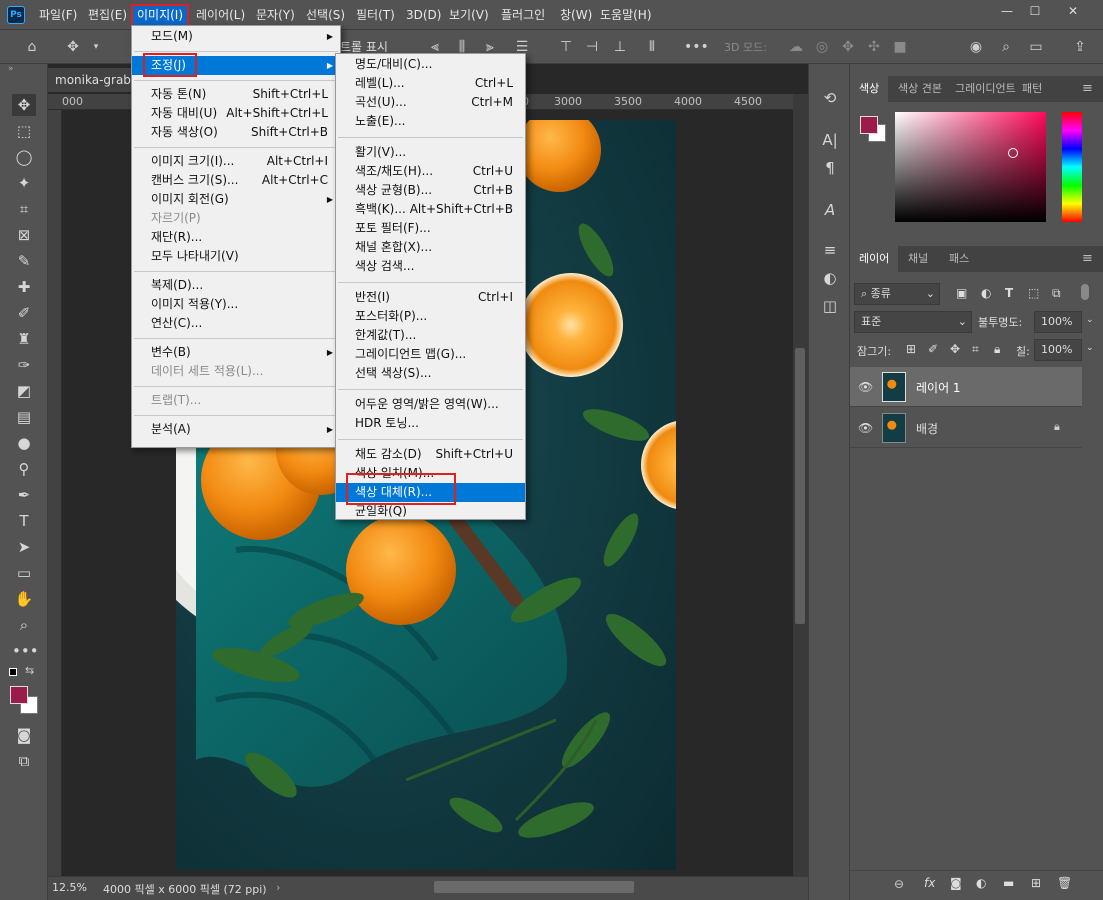 This screenshot has width=1103, height=900. What do you see at coordinates (24, 735) in the screenshot?
I see `quick-mask-icon: ◙` at bounding box center [24, 735].